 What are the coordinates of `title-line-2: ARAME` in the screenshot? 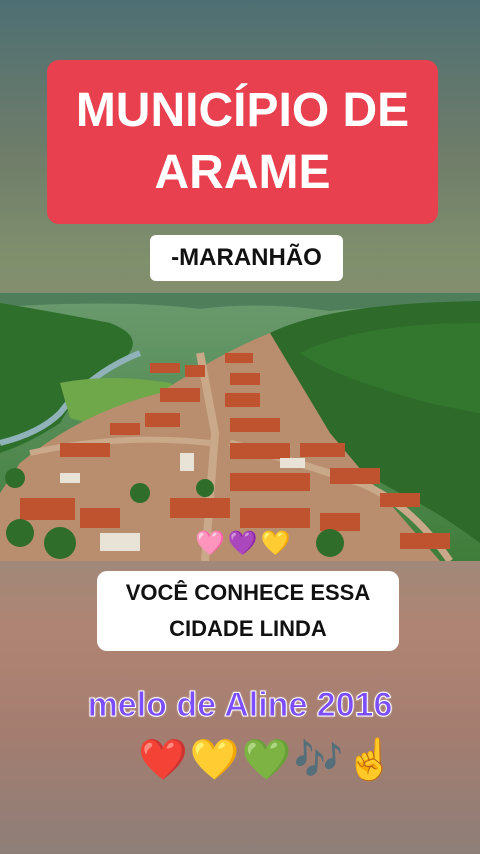 It's located at (242, 172).